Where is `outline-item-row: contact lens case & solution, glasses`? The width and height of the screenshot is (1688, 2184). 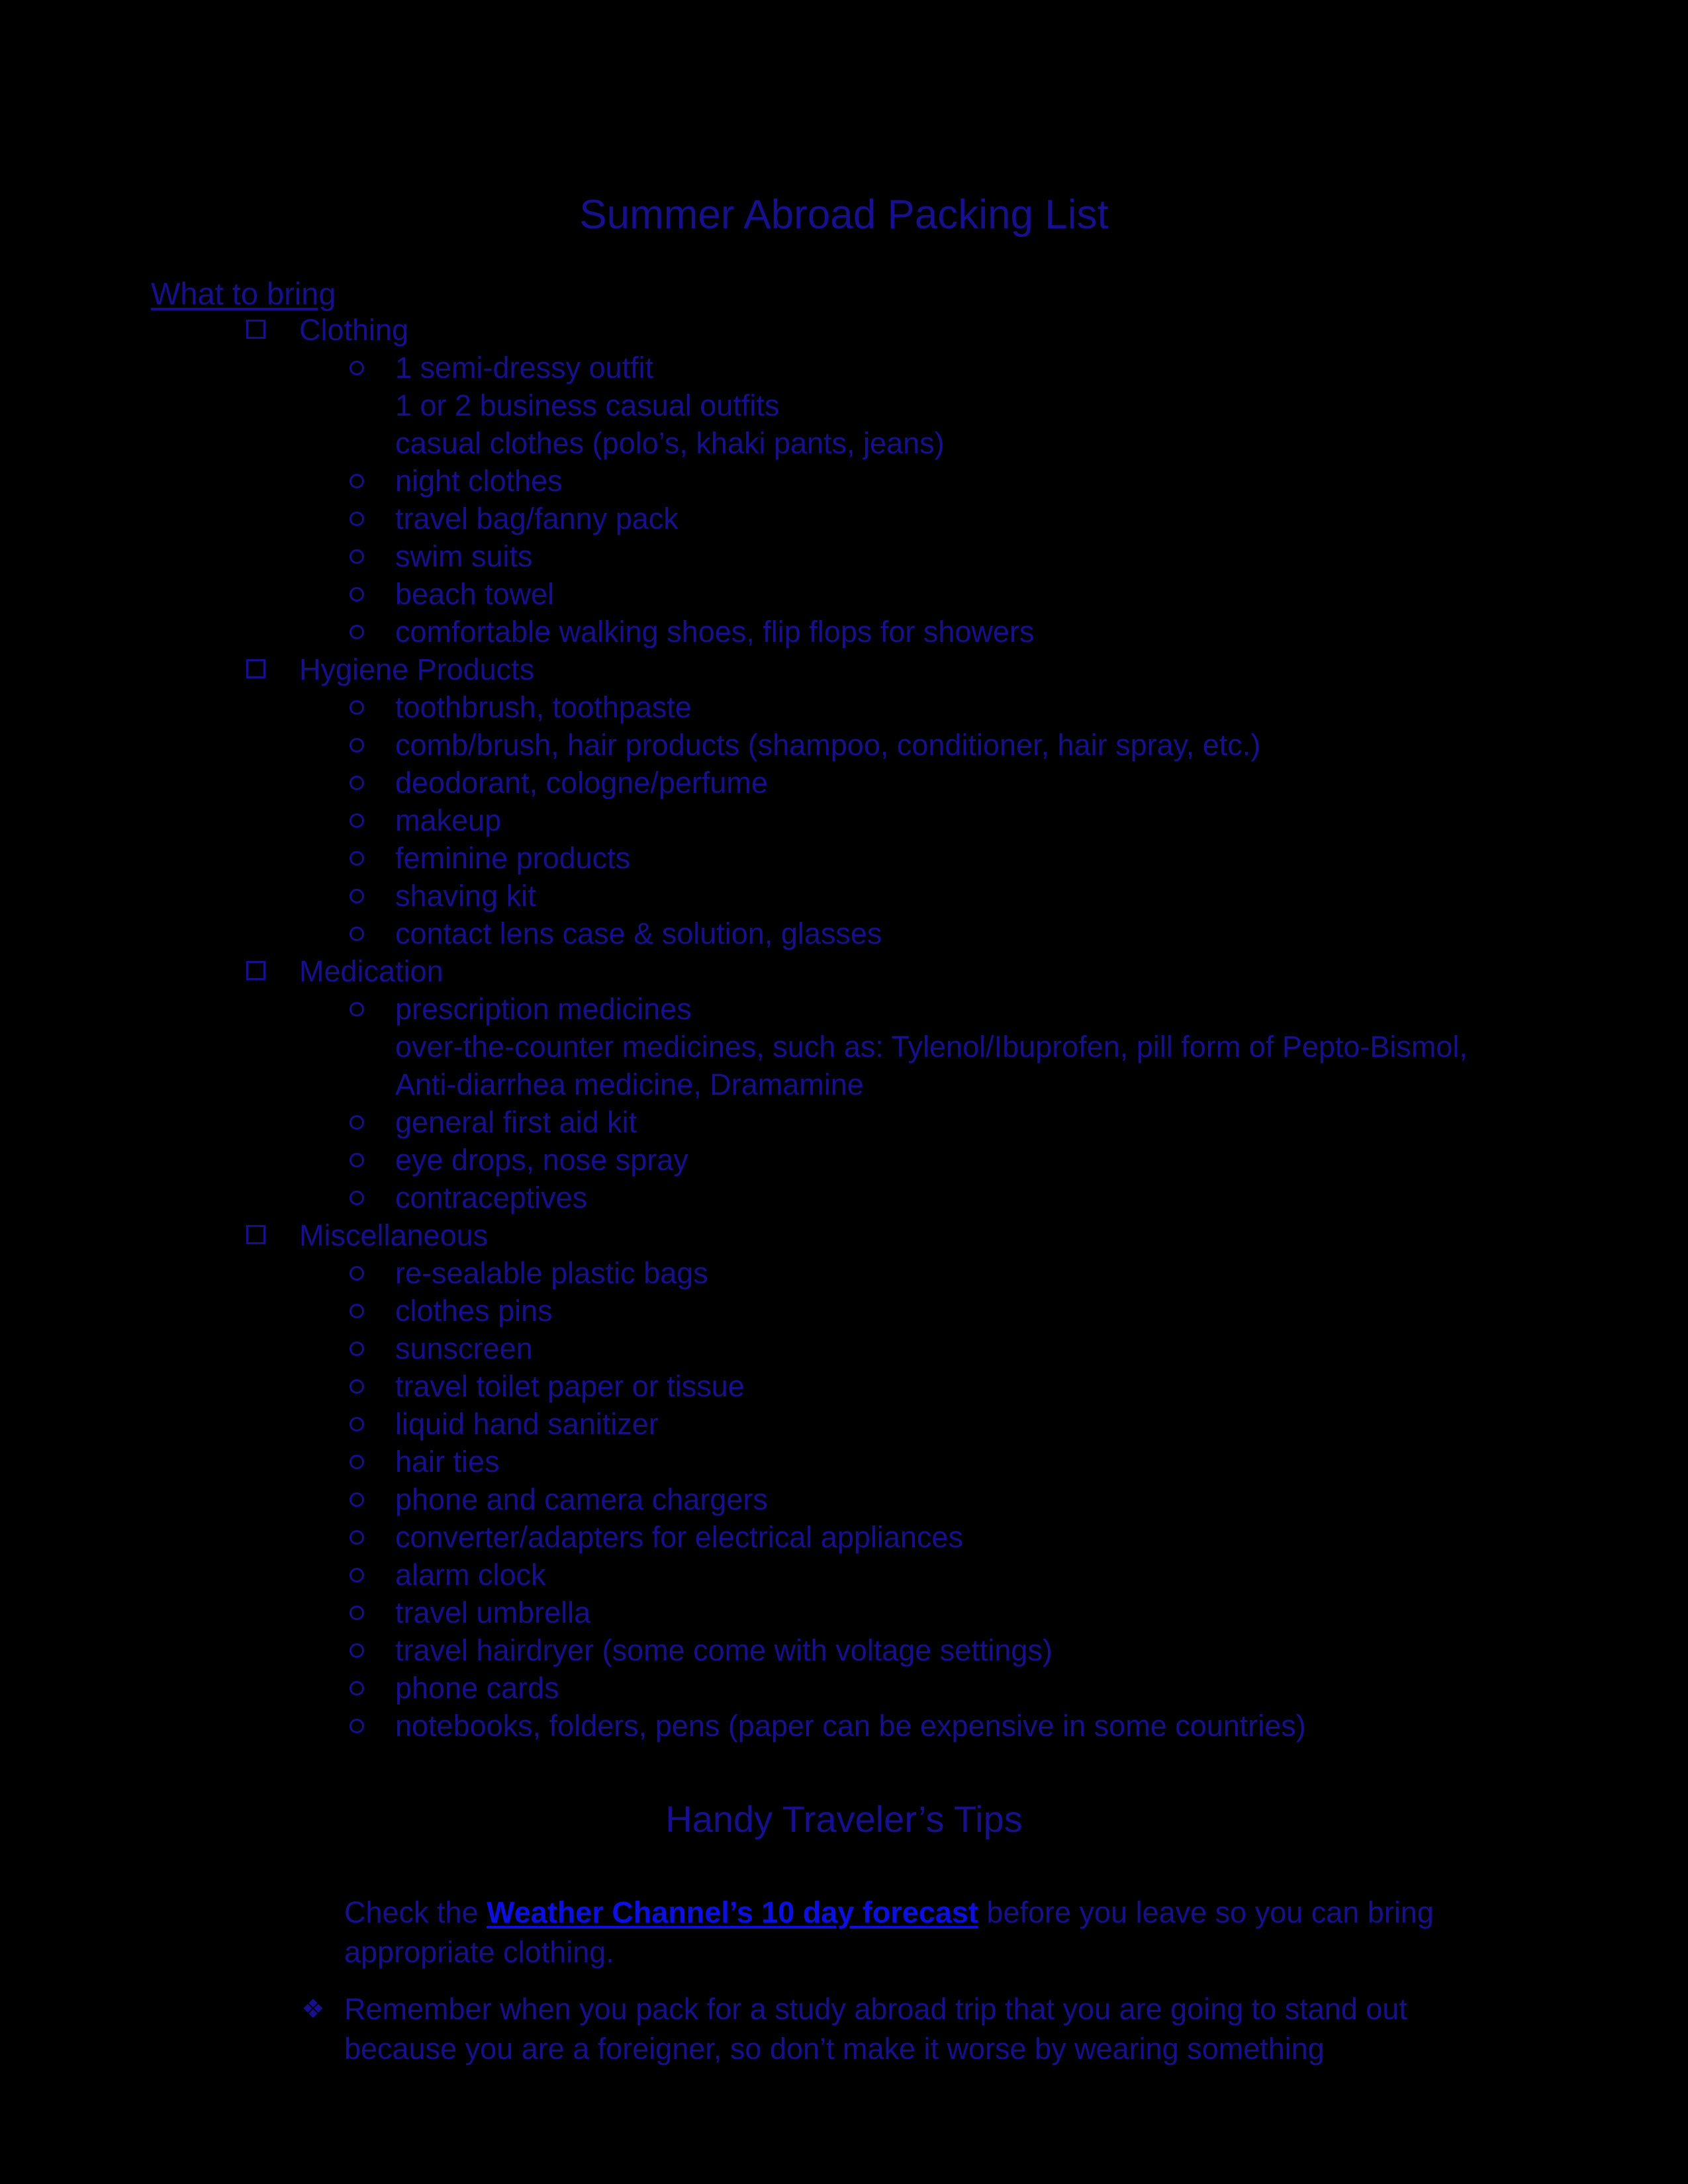 outline-item-row: contact lens case & solution, glasses is located at coordinates (844, 933).